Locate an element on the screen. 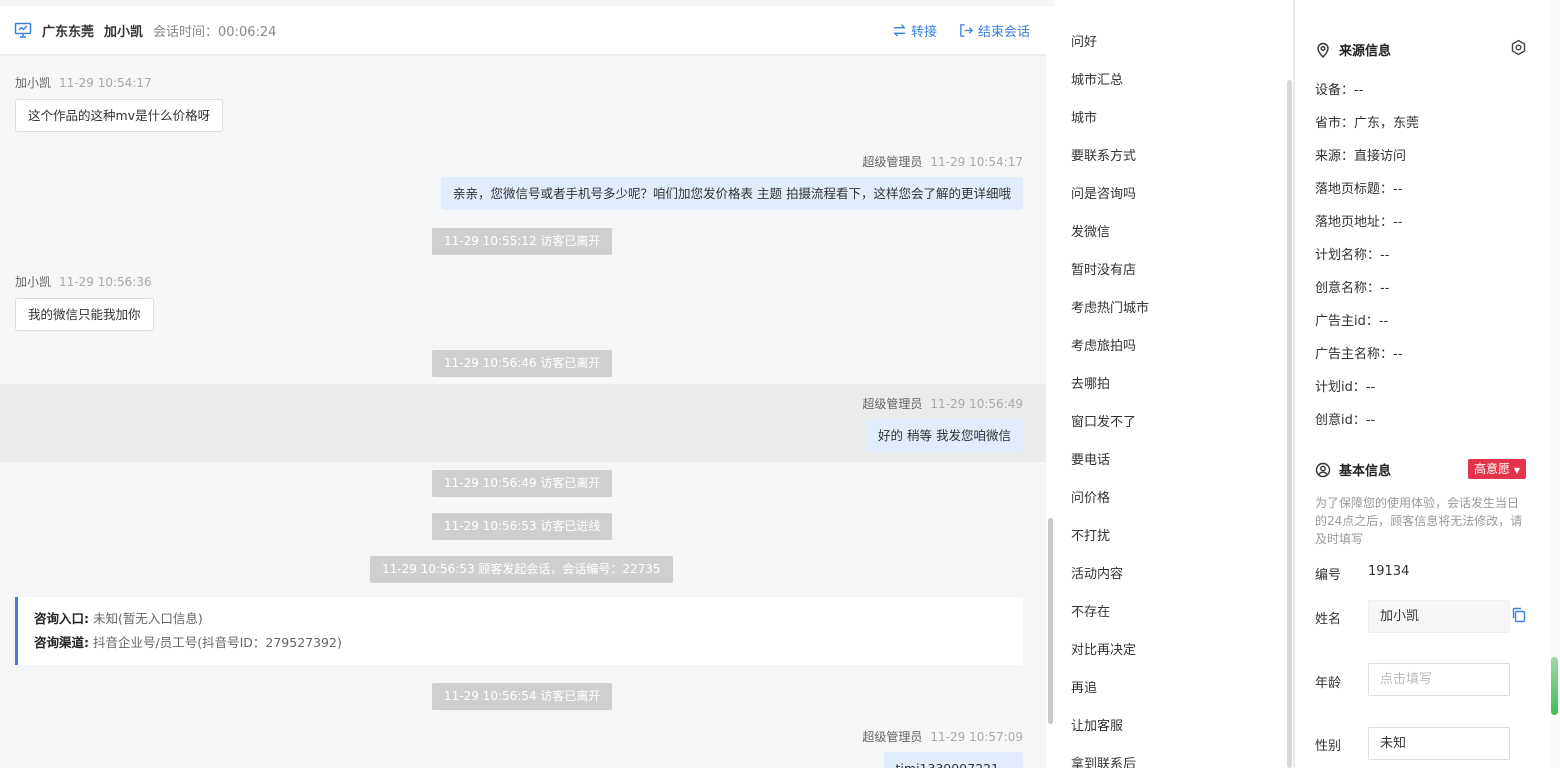 This screenshot has width=1560, height=768. channel-line: 咨询渠道: 抖音企业号/员工号(抖音号ID：279527392) is located at coordinates (520, 643).